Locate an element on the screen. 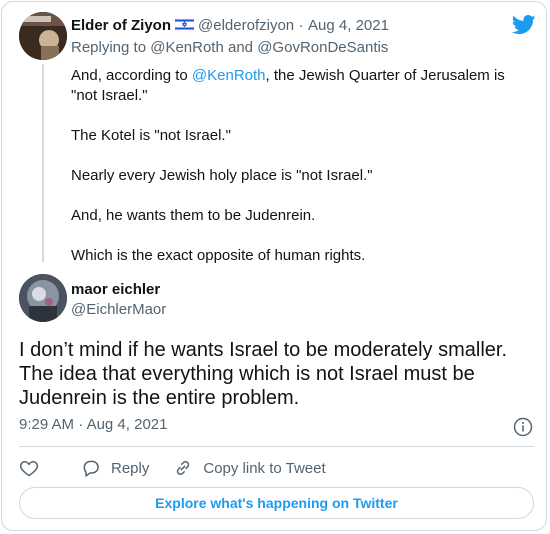 Image resolution: width=550 pixels, height=534 pixels. p1-text-b: , the Jewish Quarter of Jerusalem is is located at coordinates (385, 75).